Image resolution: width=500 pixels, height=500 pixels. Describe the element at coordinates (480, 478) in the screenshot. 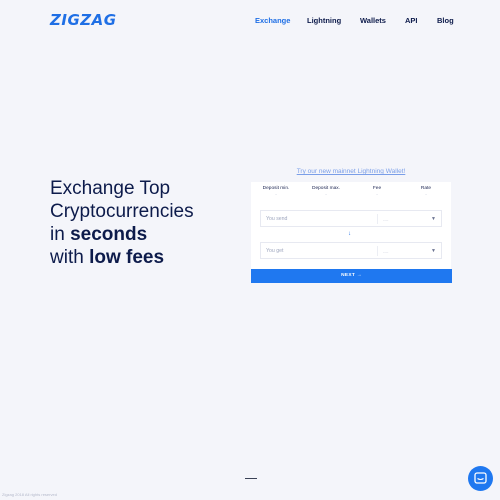

I see `chat-launcher-button` at that location.